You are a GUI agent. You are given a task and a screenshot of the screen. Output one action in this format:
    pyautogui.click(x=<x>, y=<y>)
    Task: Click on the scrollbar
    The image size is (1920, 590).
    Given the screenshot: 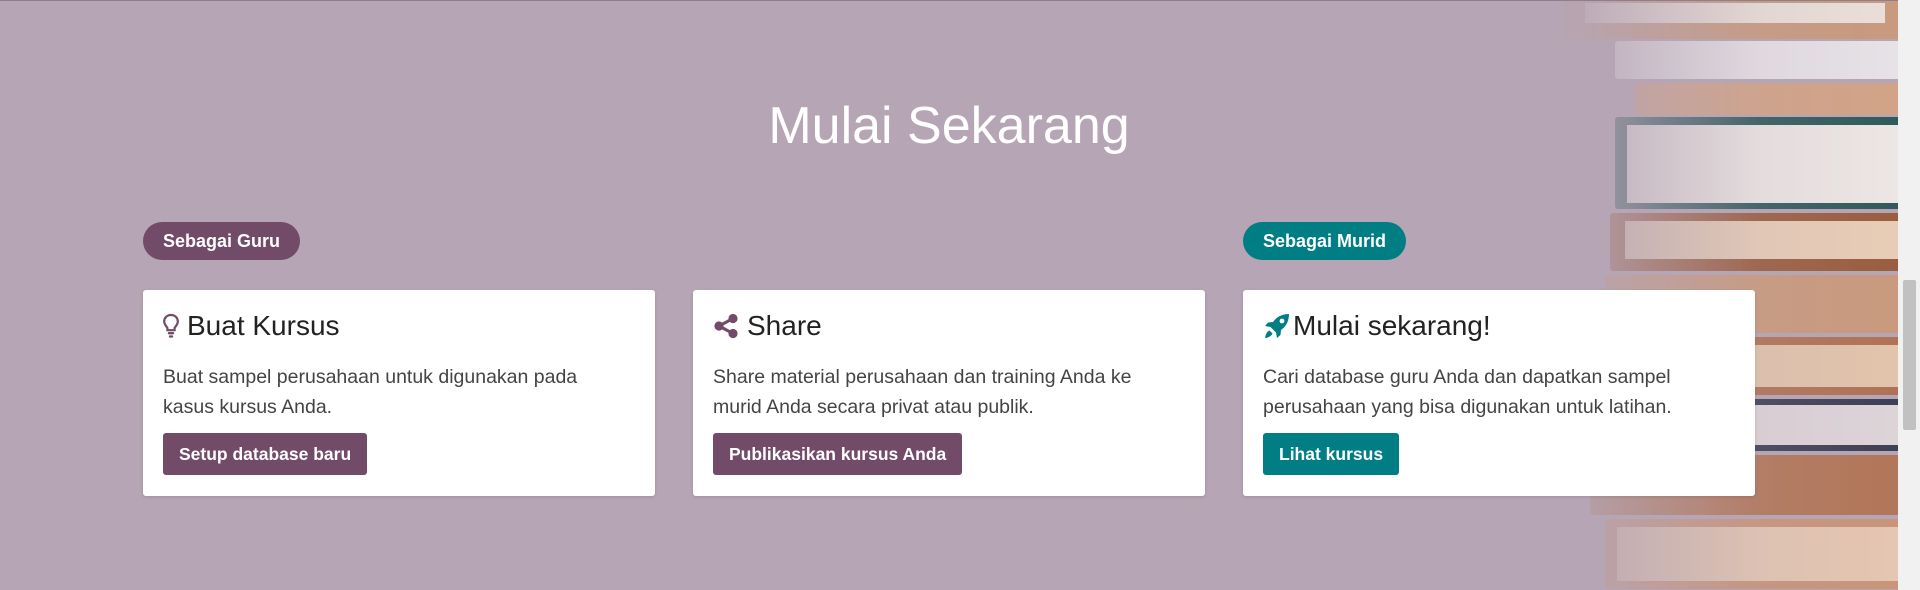 What is the action you would take?
    pyautogui.click(x=1909, y=294)
    